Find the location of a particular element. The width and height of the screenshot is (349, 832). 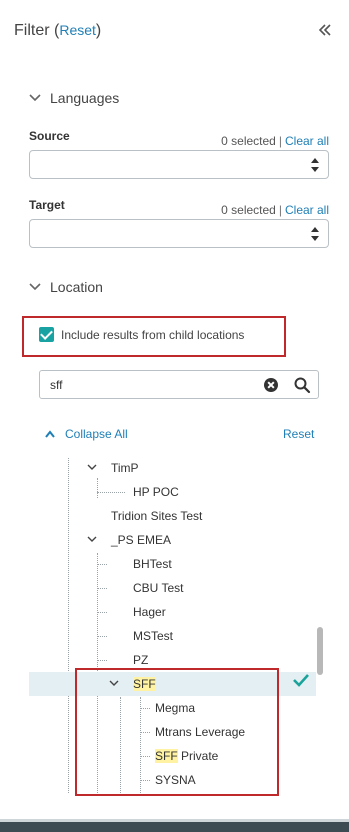

location-section-toggle: Location is located at coordinates (65, 287).